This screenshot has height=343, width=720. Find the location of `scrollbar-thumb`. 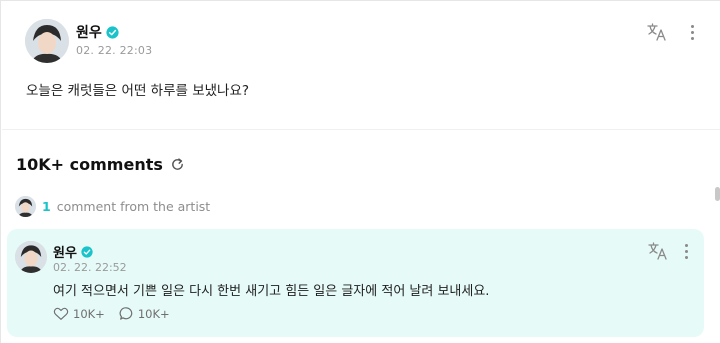

scrollbar-thumb is located at coordinates (717, 194).